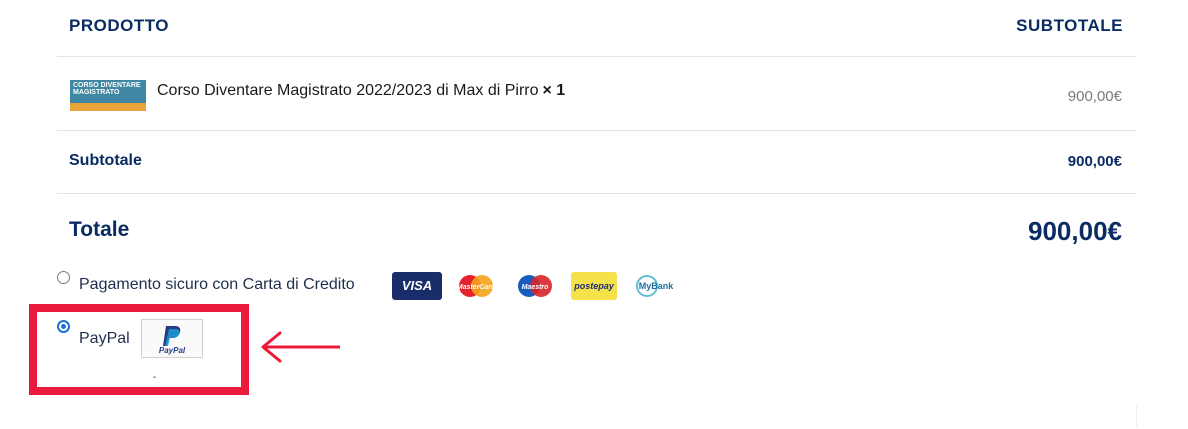 This screenshot has width=1188, height=429. Describe the element at coordinates (1094, 161) in the screenshot. I see `subtotal-value: 900,00€` at that location.